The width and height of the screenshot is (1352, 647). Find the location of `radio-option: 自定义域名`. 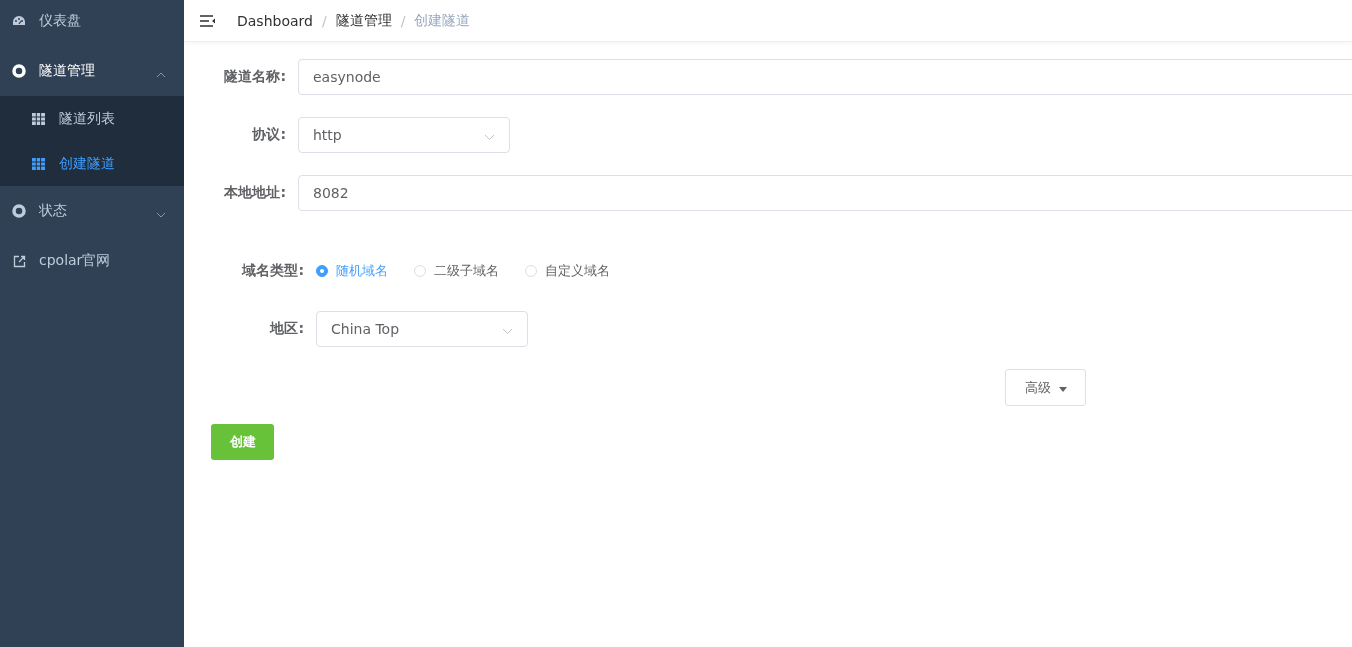

radio-option: 自定义域名 is located at coordinates (567, 271).